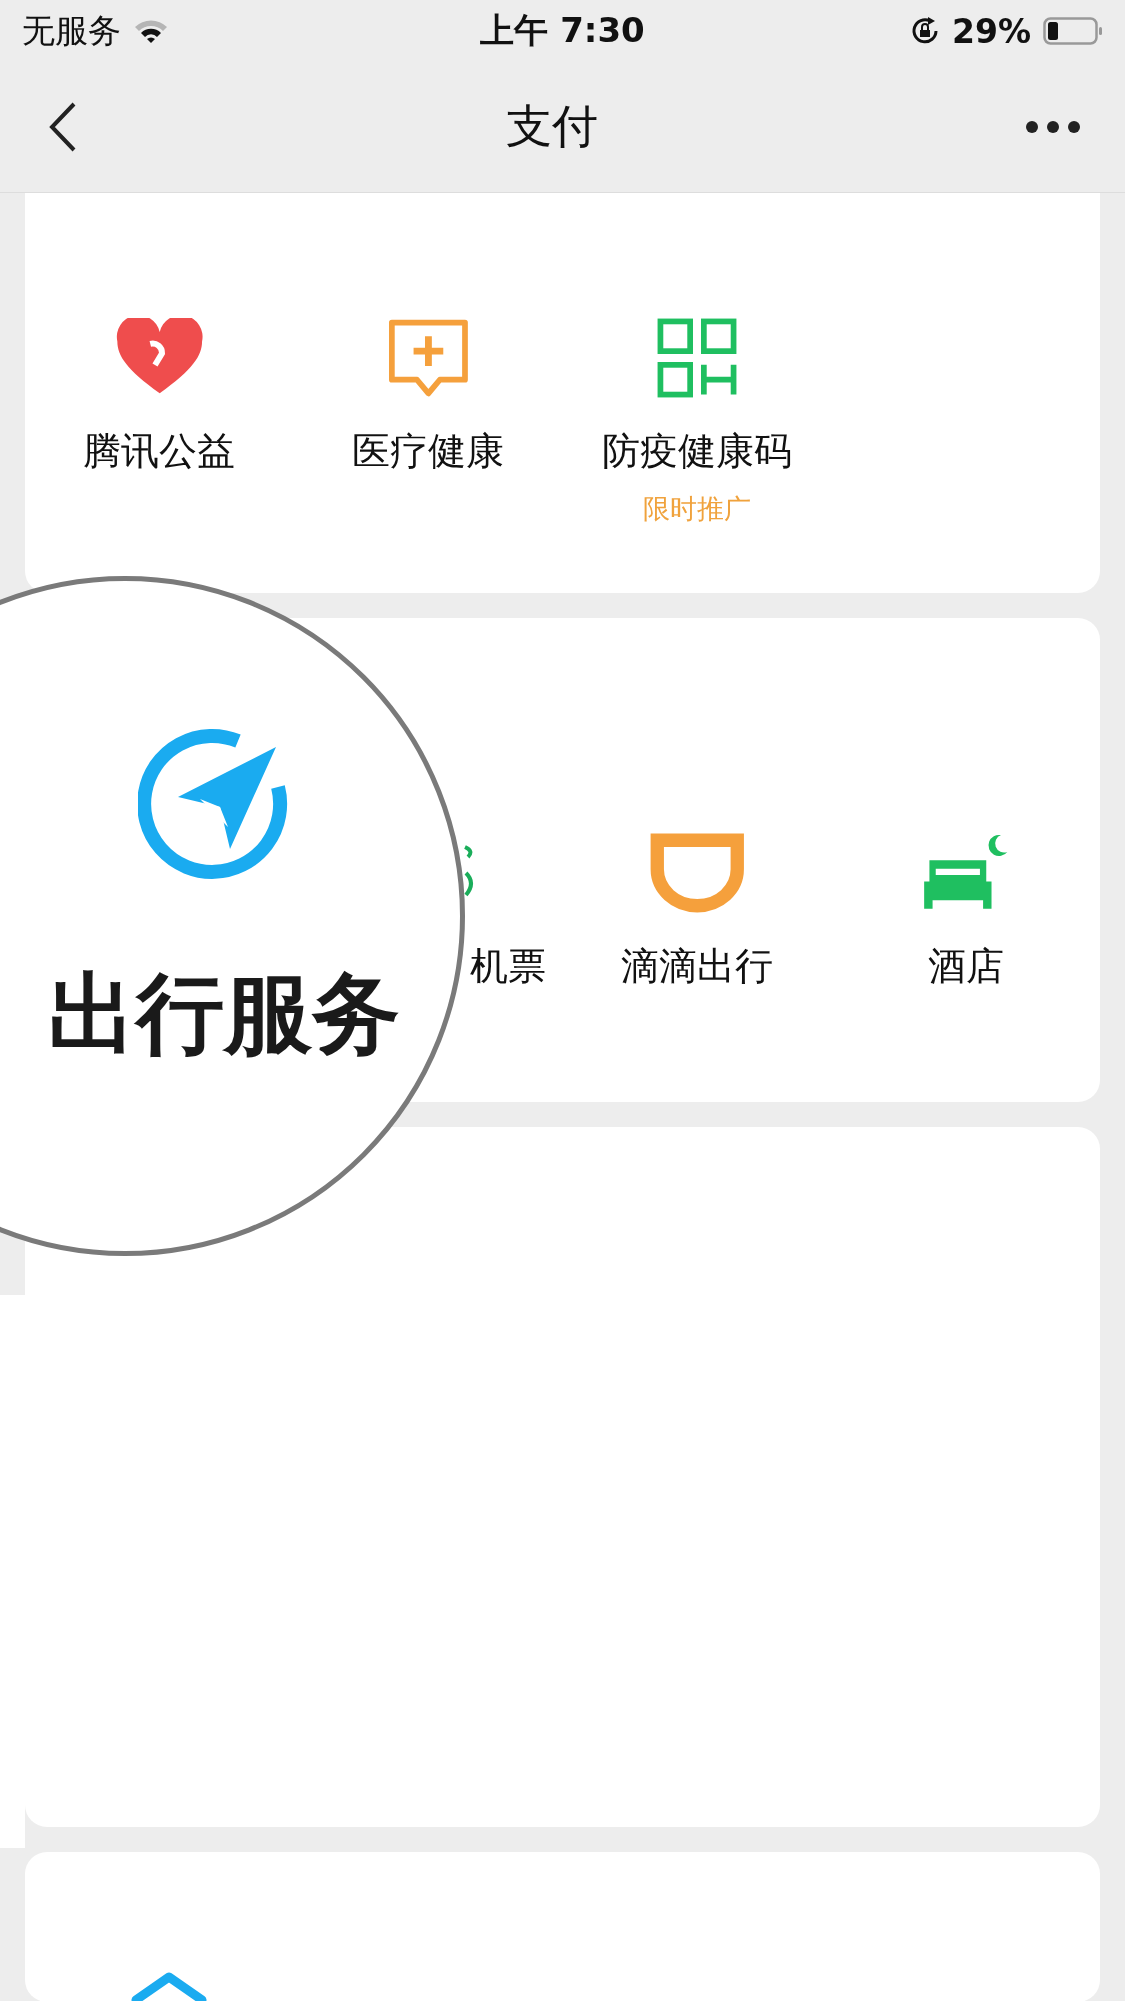  What do you see at coordinates (224, 1014) in the screenshot?
I see `magnified-label: 出行服务` at bounding box center [224, 1014].